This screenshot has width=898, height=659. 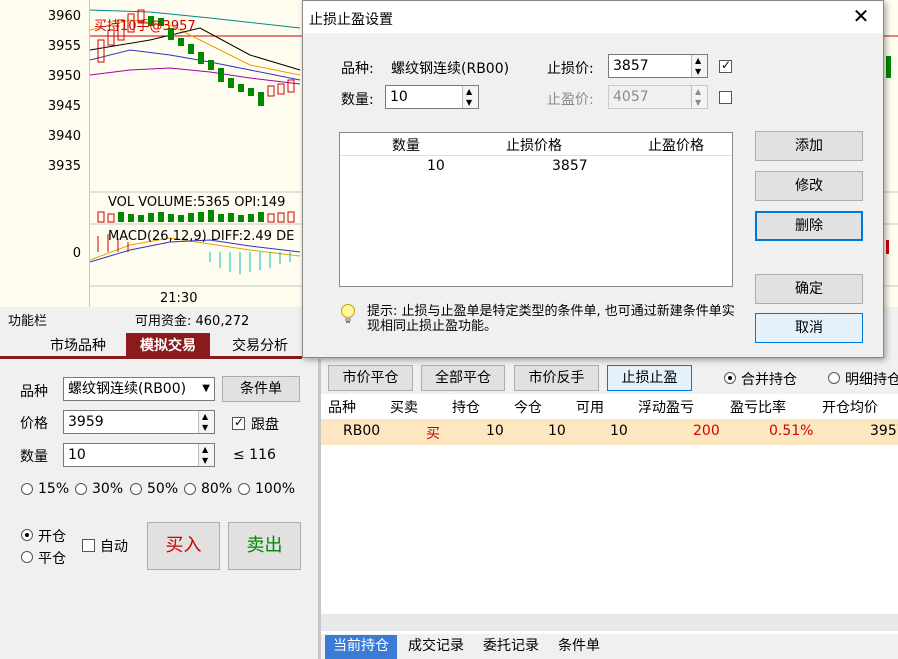 I want to click on lightbulb-icon, so click(x=348, y=313).